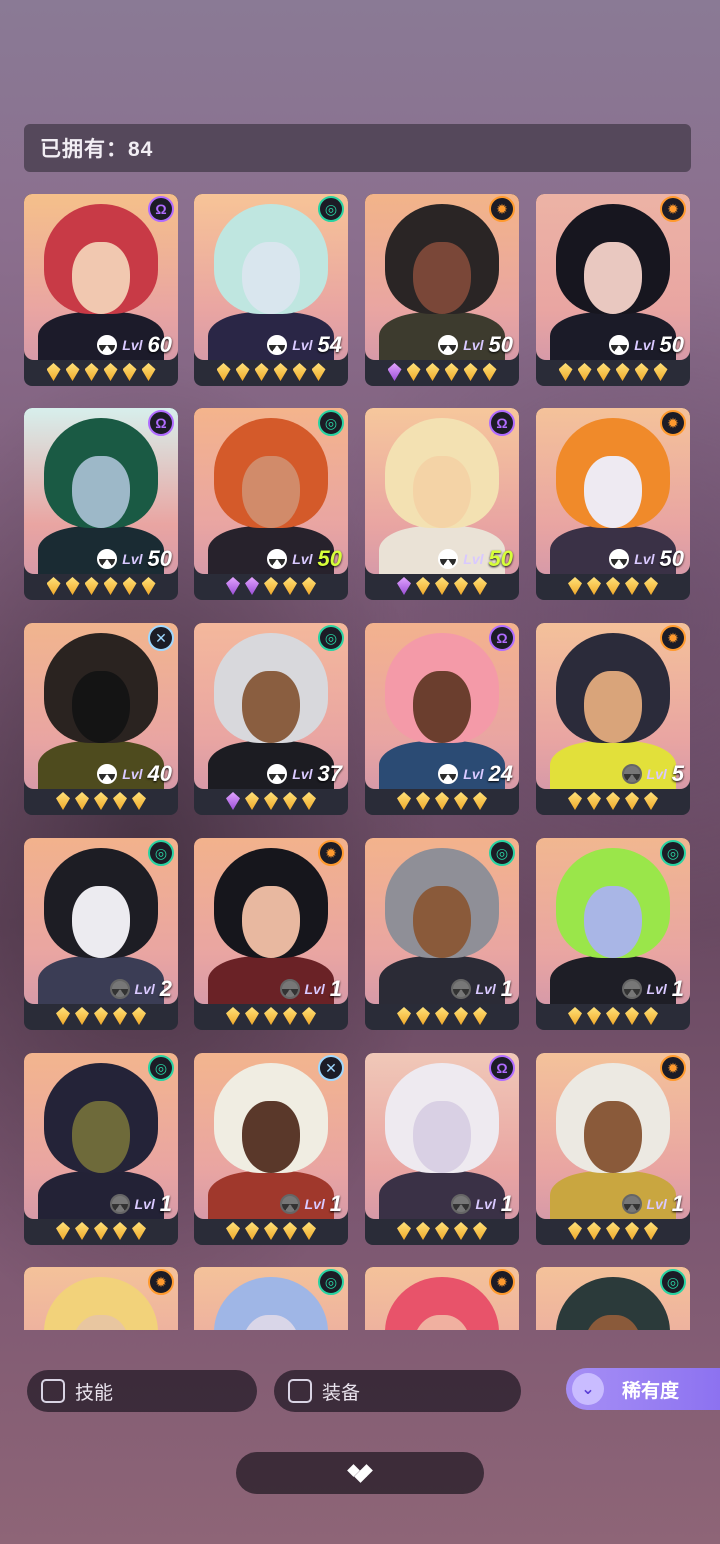 This screenshot has width=720, height=1544. What do you see at coordinates (142, 1391) in the screenshot?
I see `skill-filter-toggle: 技能` at bounding box center [142, 1391].